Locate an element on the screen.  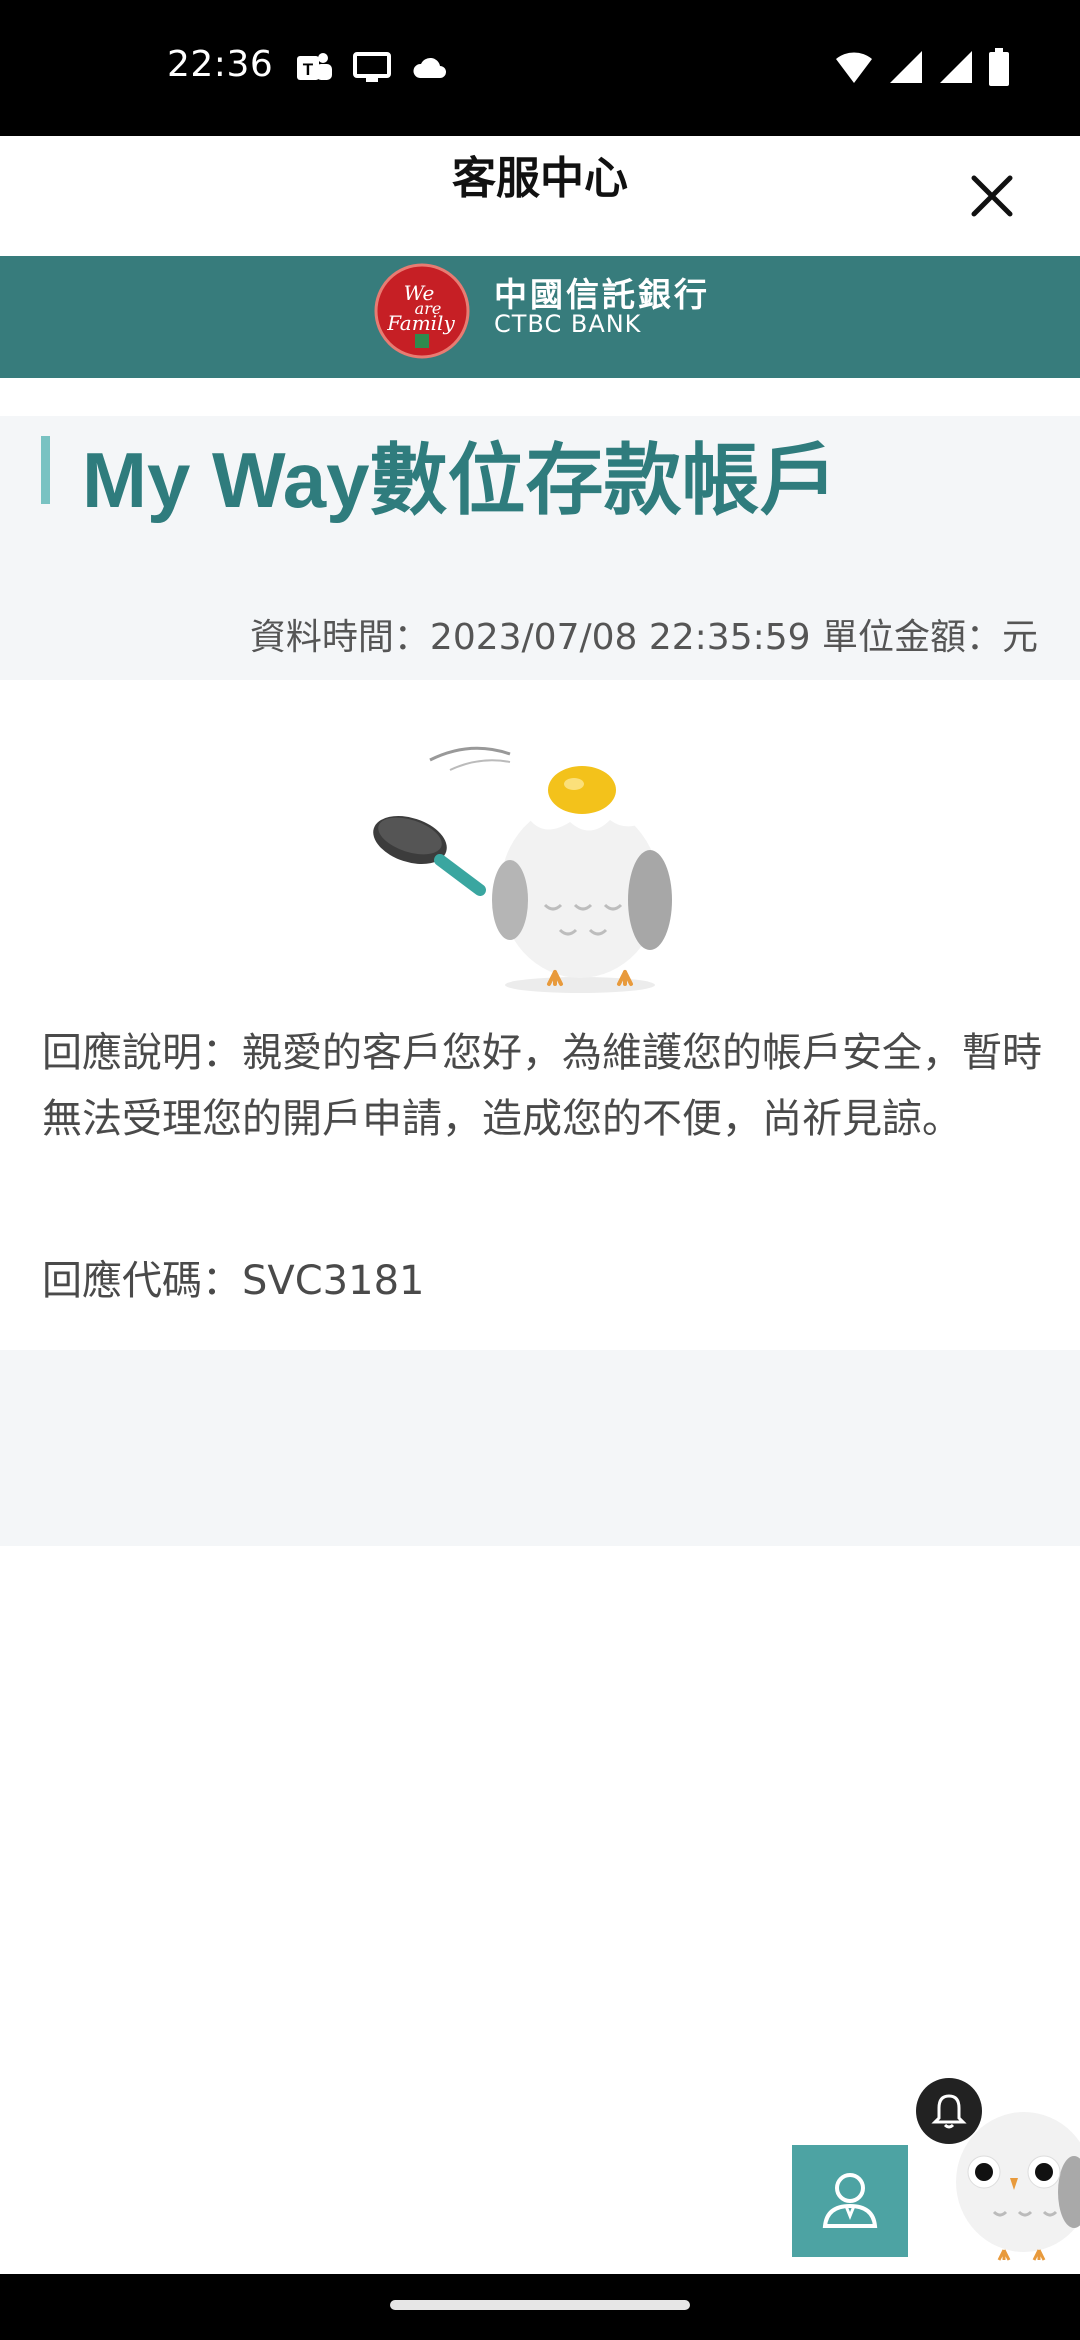
ctbc-logo: We are Family is located at coordinates (422, 313).